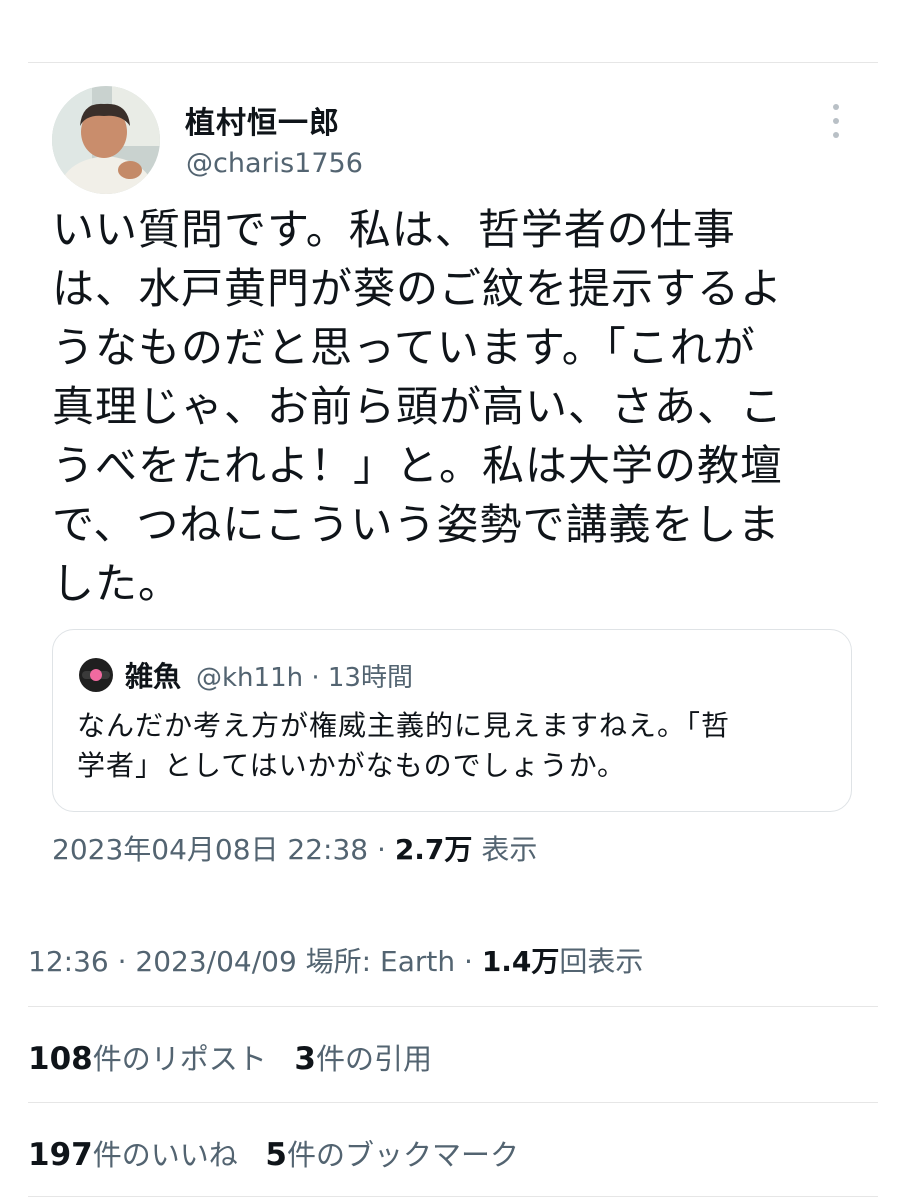 This screenshot has height=1200, width=905. What do you see at coordinates (106, 140) in the screenshot?
I see `author-avatar` at bounding box center [106, 140].